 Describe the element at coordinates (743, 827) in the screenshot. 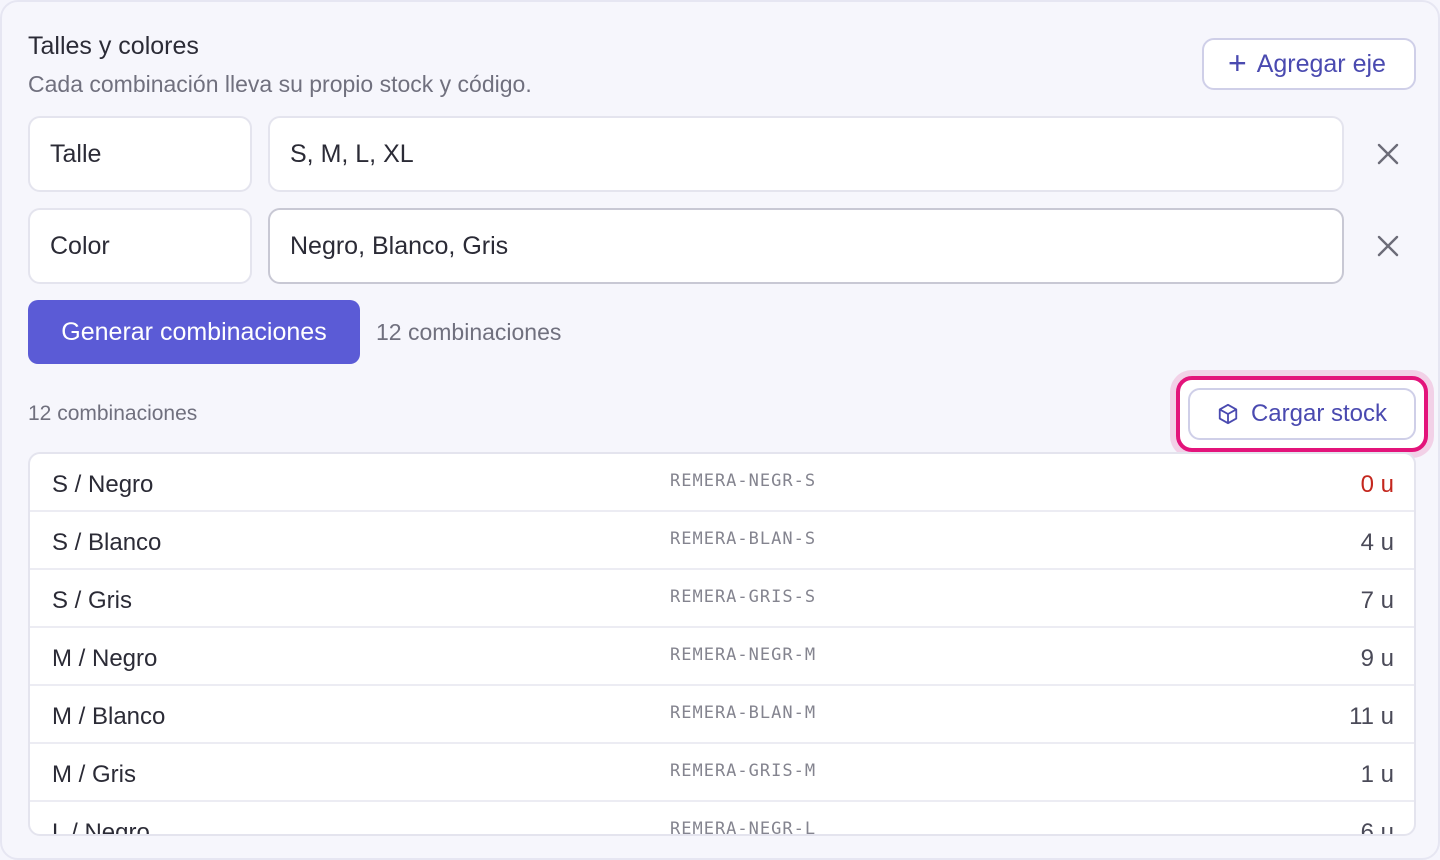

I see `combination-sku: REMERA-NEGR-L` at that location.